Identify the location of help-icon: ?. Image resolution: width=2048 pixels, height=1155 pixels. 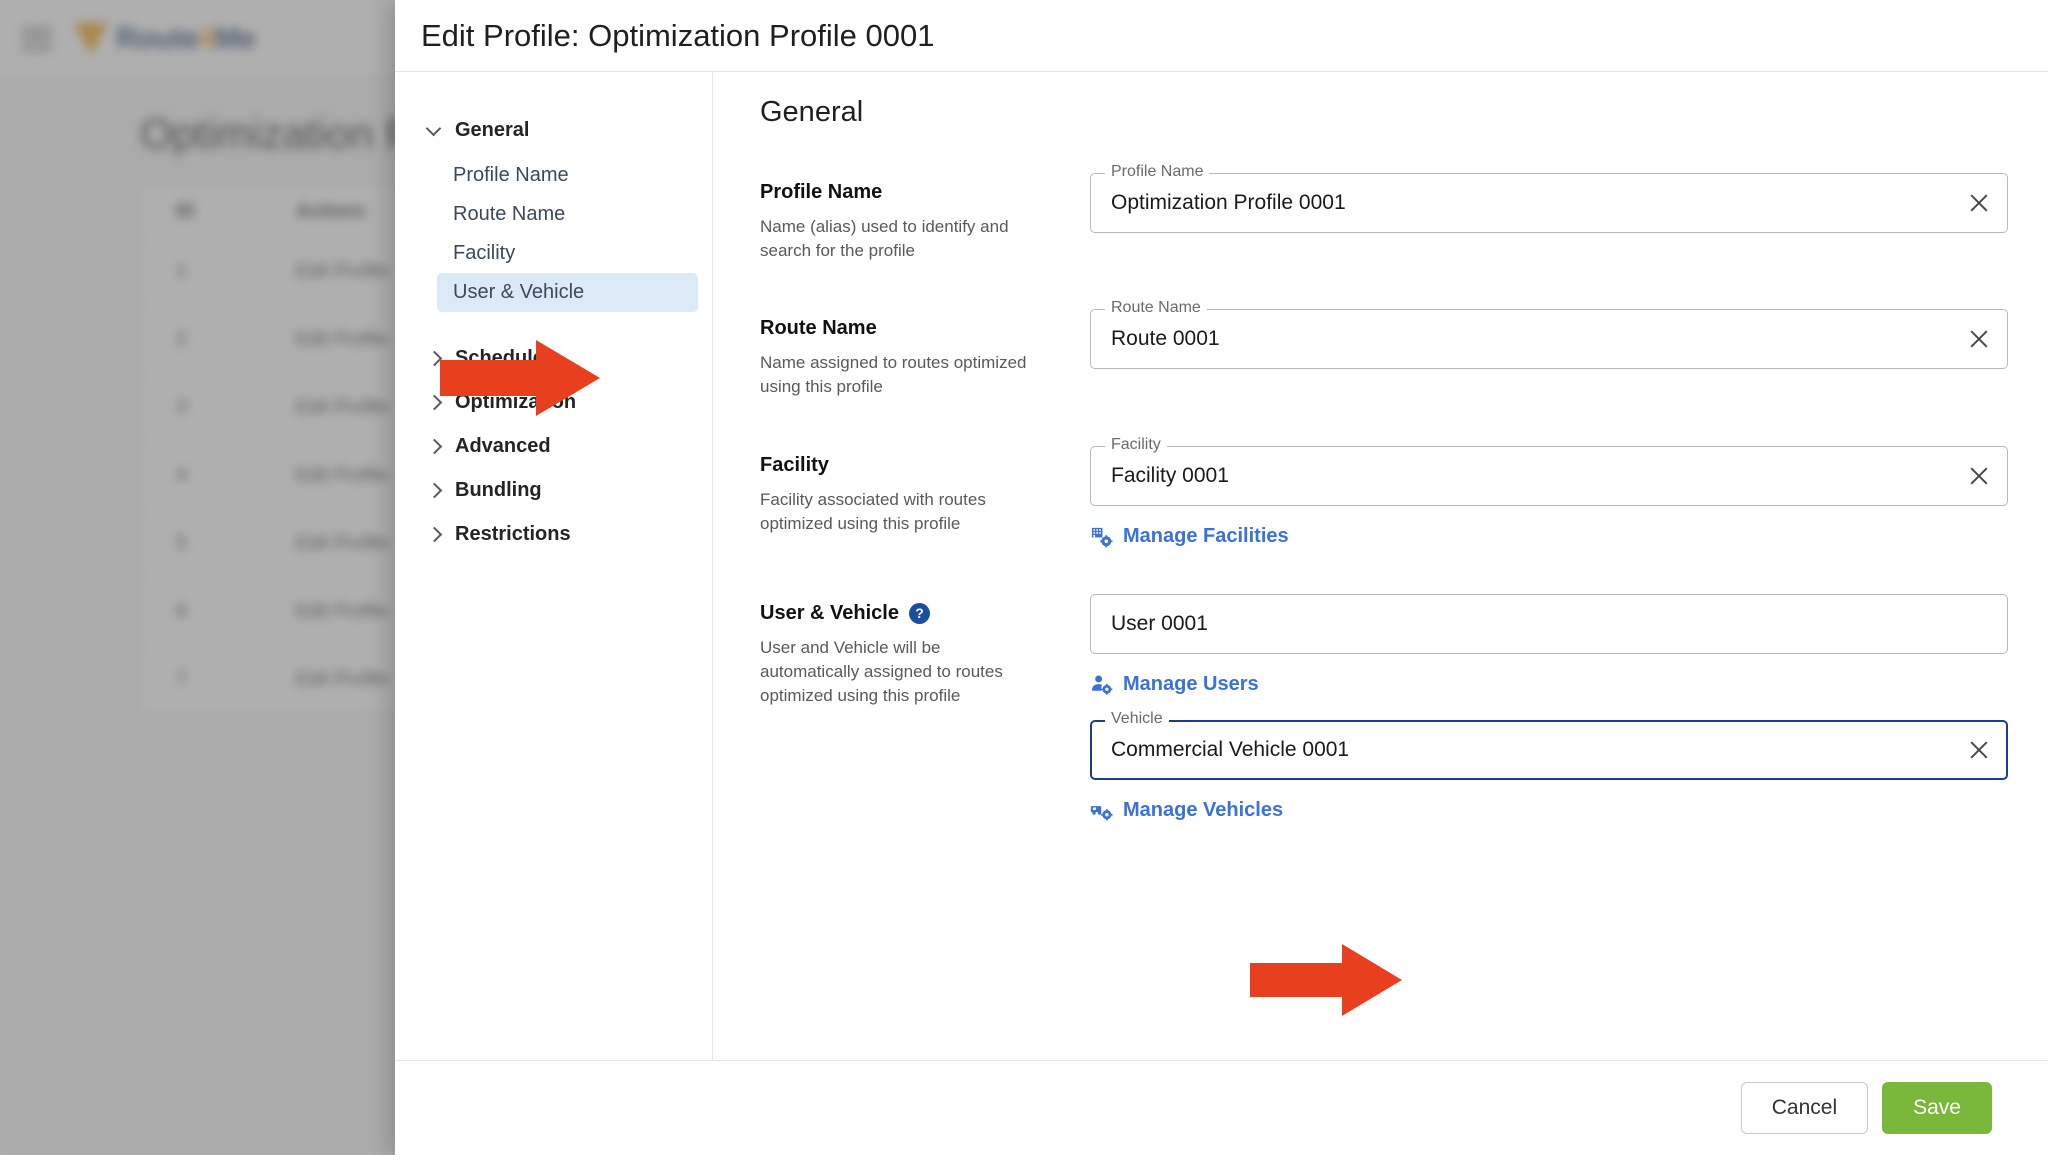
(919, 613).